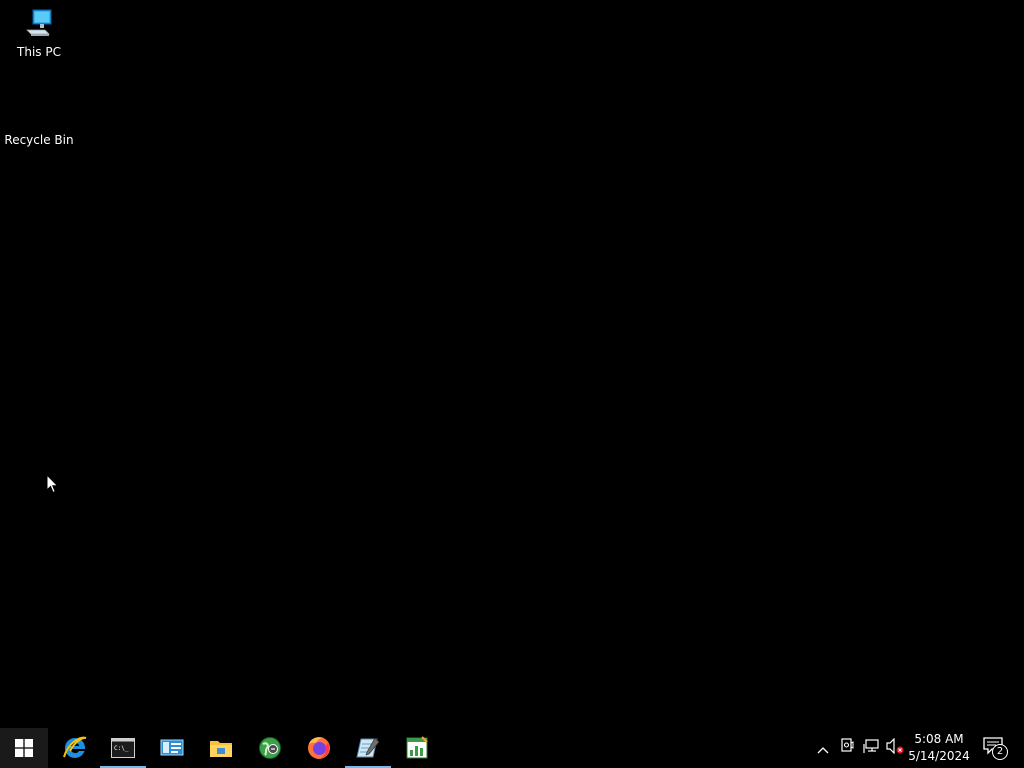 This screenshot has height=768, width=1024. I want to click on taskbar-app-file-explorer, so click(221, 748).